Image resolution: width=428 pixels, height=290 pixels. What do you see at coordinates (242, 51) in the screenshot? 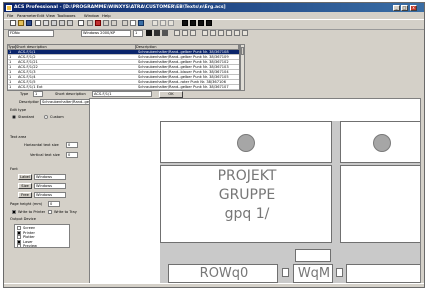
I see `scroll-thumb` at bounding box center [242, 51].